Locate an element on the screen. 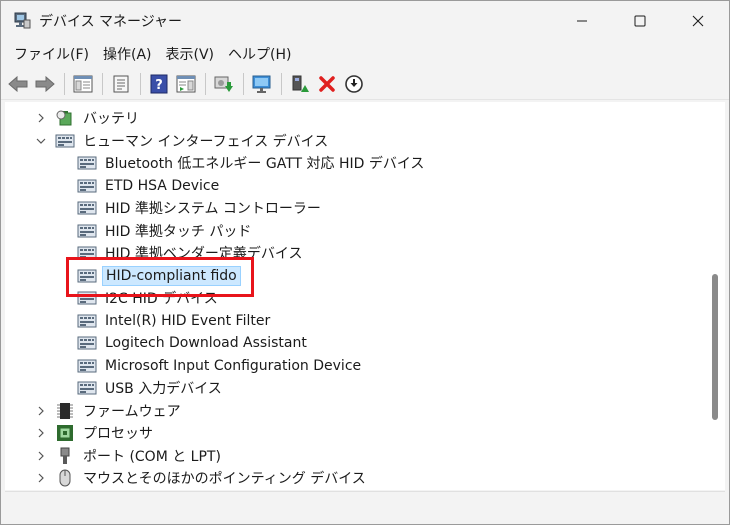 Image resolution: width=730 pixels, height=525 pixels. close-icon is located at coordinates (698, 21).